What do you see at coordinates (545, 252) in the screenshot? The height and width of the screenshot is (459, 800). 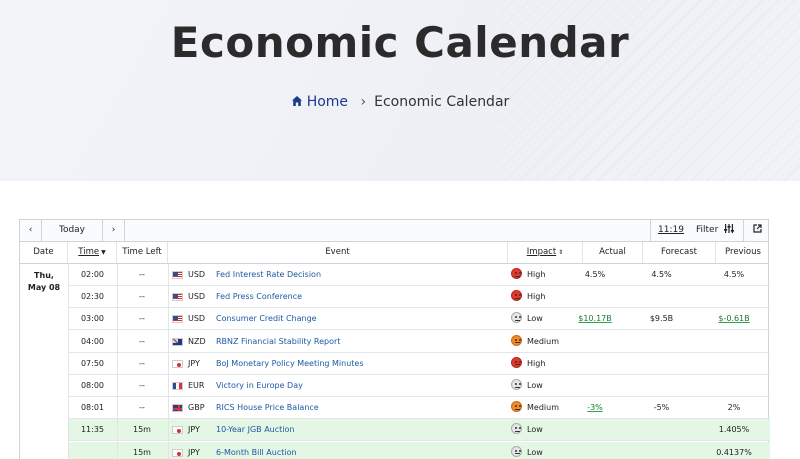 I see `col-impact: Impact ⇕` at bounding box center [545, 252].